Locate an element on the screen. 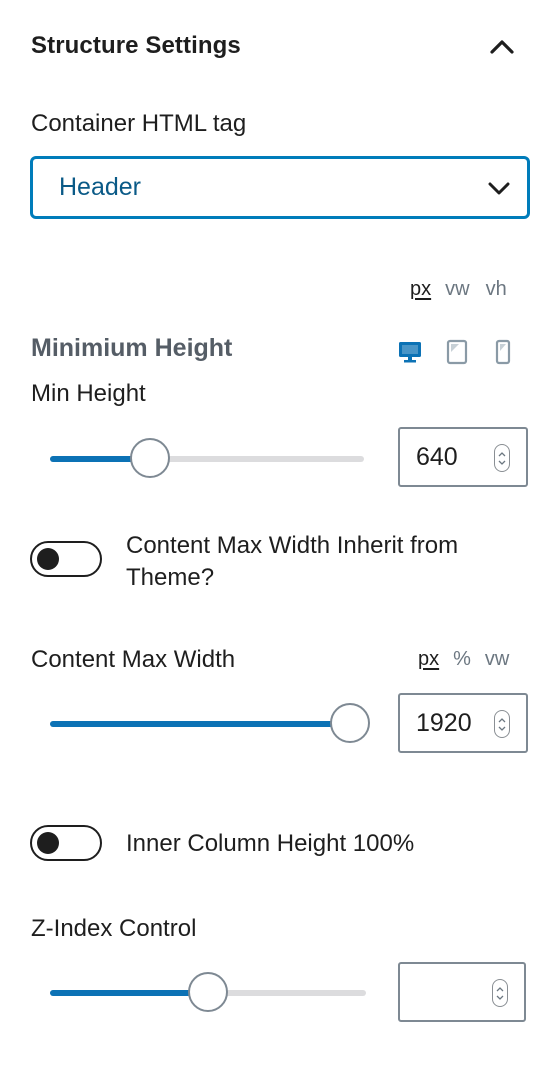 This screenshot has height=1068, width=558. collapse-panel-button is located at coordinates (502, 46).